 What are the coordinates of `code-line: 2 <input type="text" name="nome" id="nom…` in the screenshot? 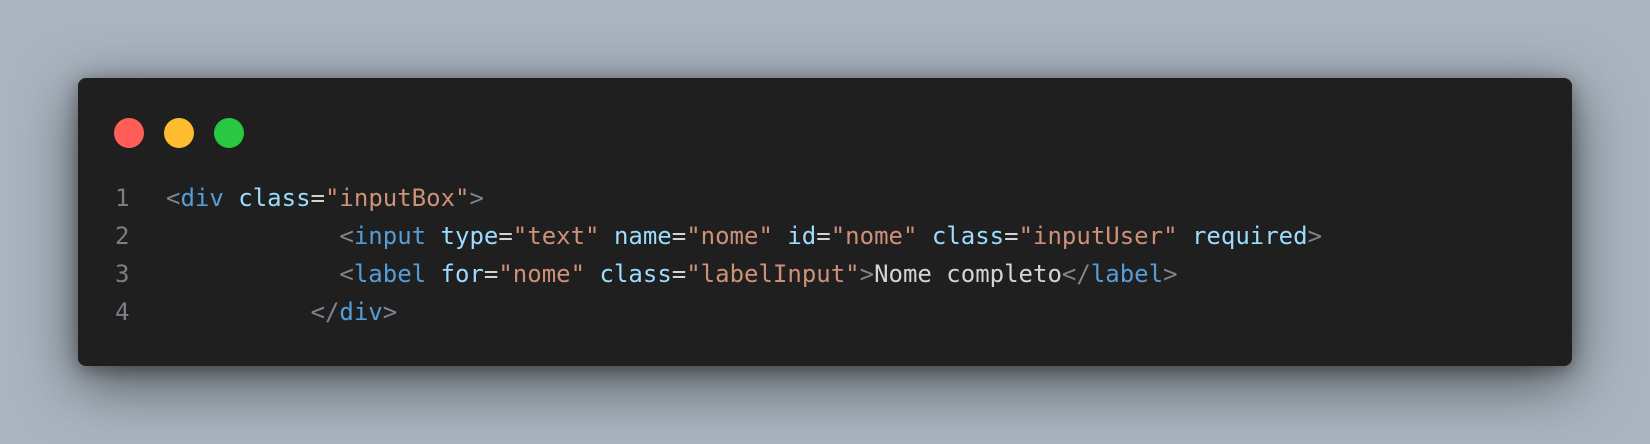 It's located at (825, 236).